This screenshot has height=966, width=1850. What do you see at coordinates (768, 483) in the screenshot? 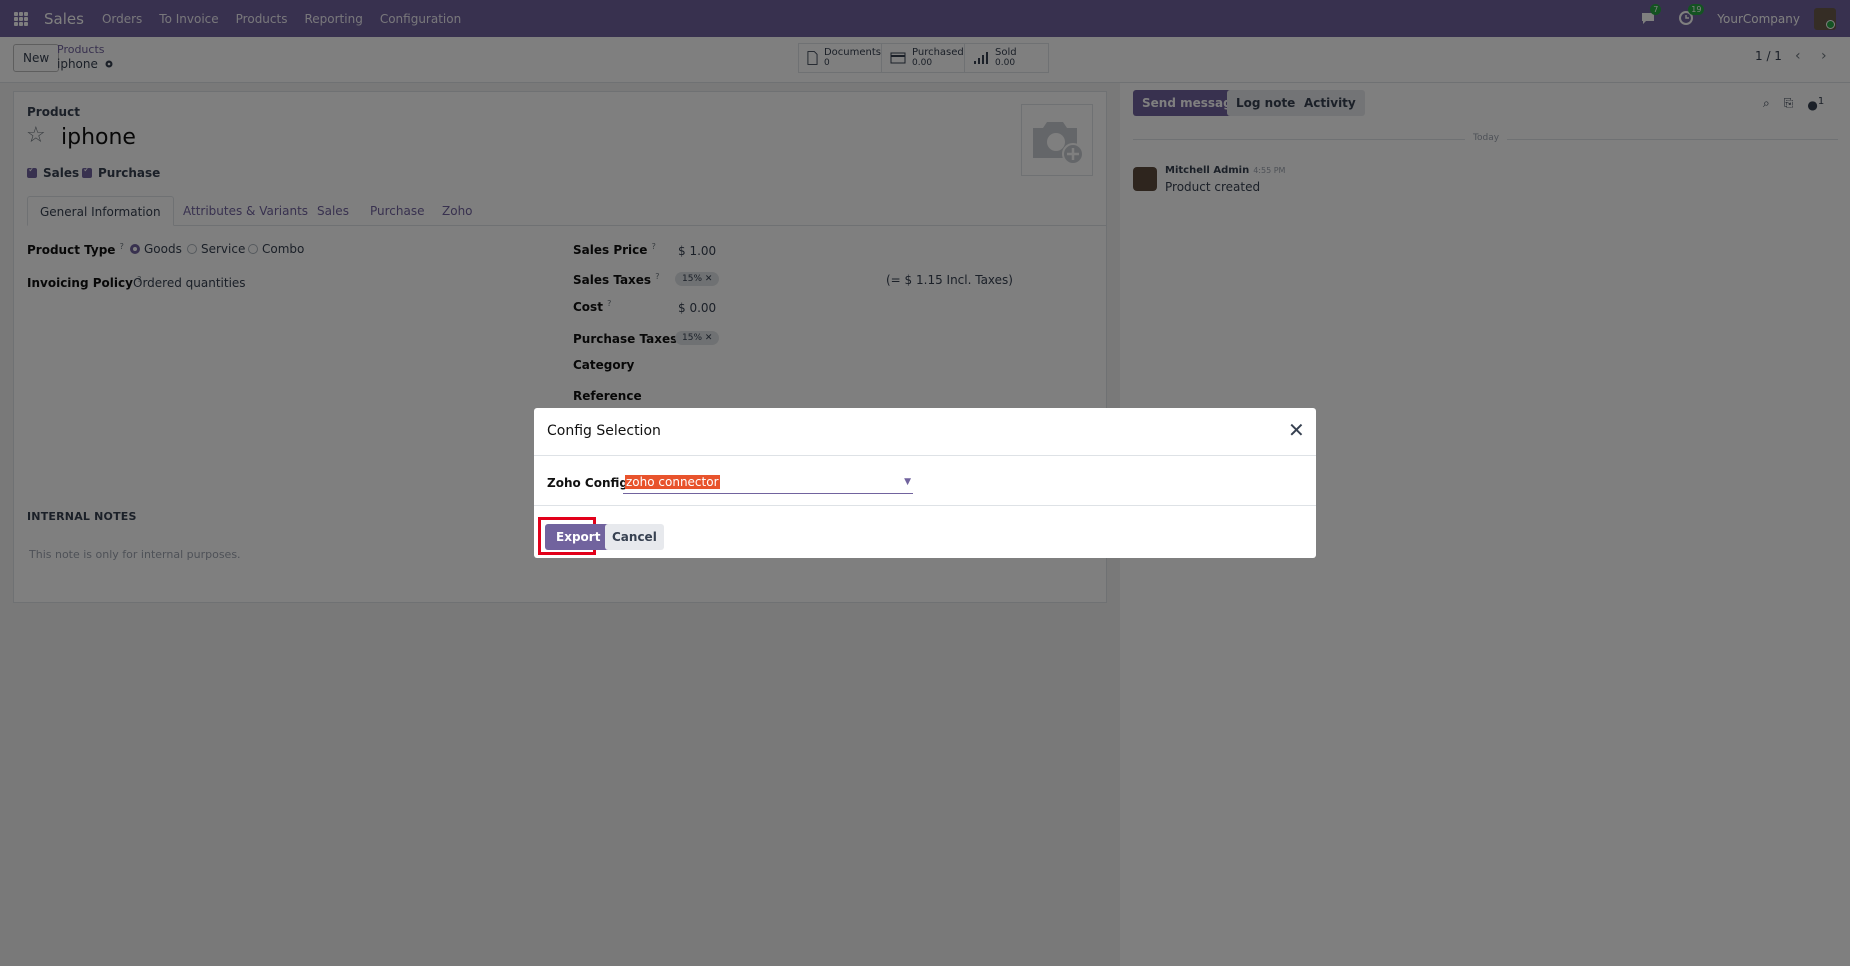
I see `zoho-config-select: zoho connector ▼` at bounding box center [768, 483].